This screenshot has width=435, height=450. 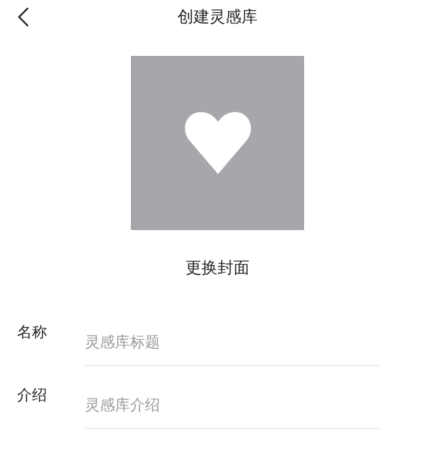 I want to click on field-label: 介绍, so click(x=32, y=395).